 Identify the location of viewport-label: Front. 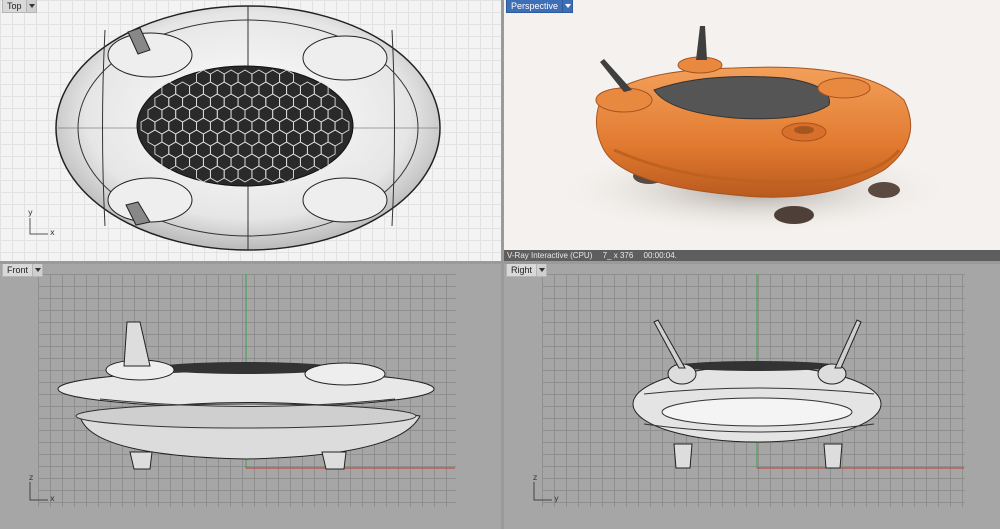
(18, 270).